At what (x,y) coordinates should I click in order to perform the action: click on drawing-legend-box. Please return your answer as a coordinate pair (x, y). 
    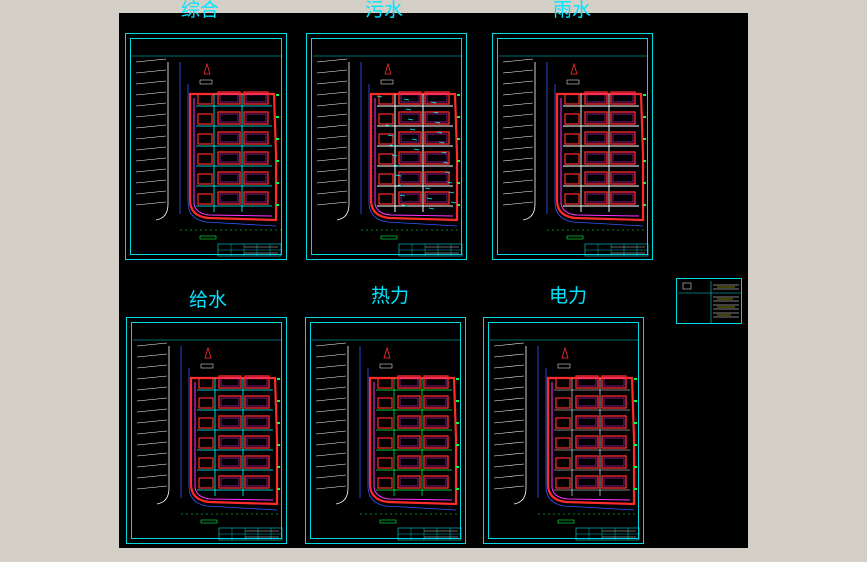
    Looking at the image, I should click on (709, 301).